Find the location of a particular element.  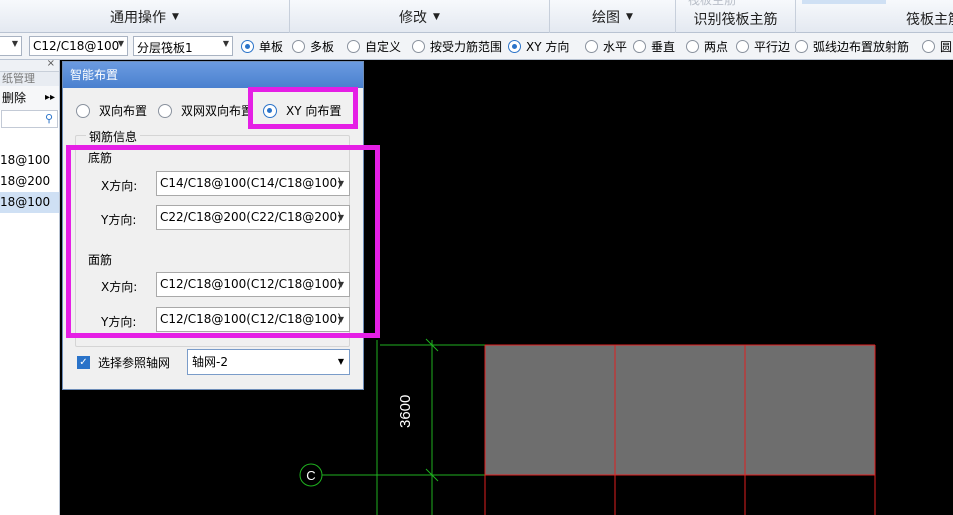

ref-axis-value: 轴网-2 is located at coordinates (210, 362).